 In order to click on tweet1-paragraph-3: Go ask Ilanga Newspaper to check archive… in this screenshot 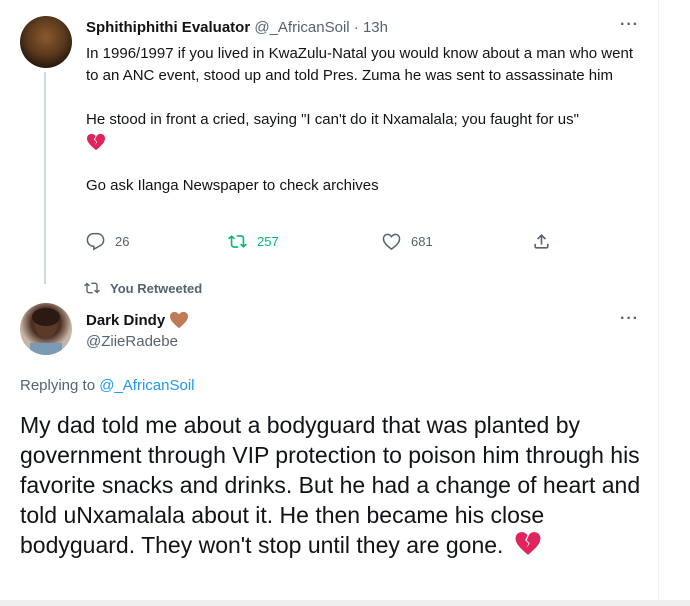, I will do `click(232, 185)`.